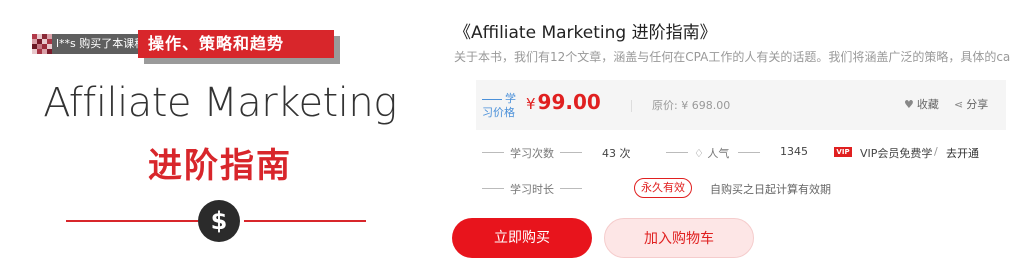 The width and height of the screenshot is (1024, 268). Describe the element at coordinates (532, 153) in the screenshot. I see `study-count-label: 学习次数` at that location.